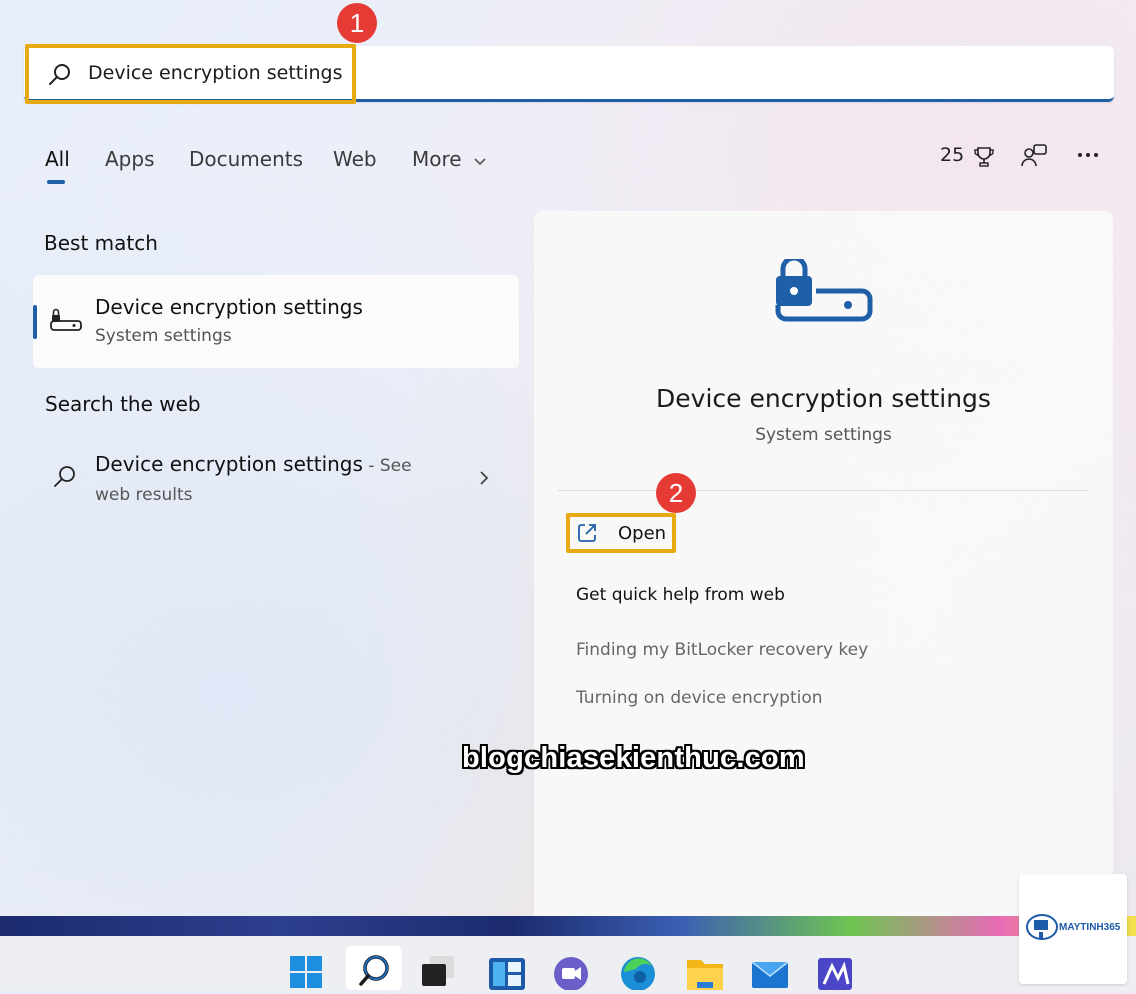 The width and height of the screenshot is (1136, 994). What do you see at coordinates (722, 650) in the screenshot?
I see `help-link-bitlocker: Finding my BitLocker recovery key` at bounding box center [722, 650].